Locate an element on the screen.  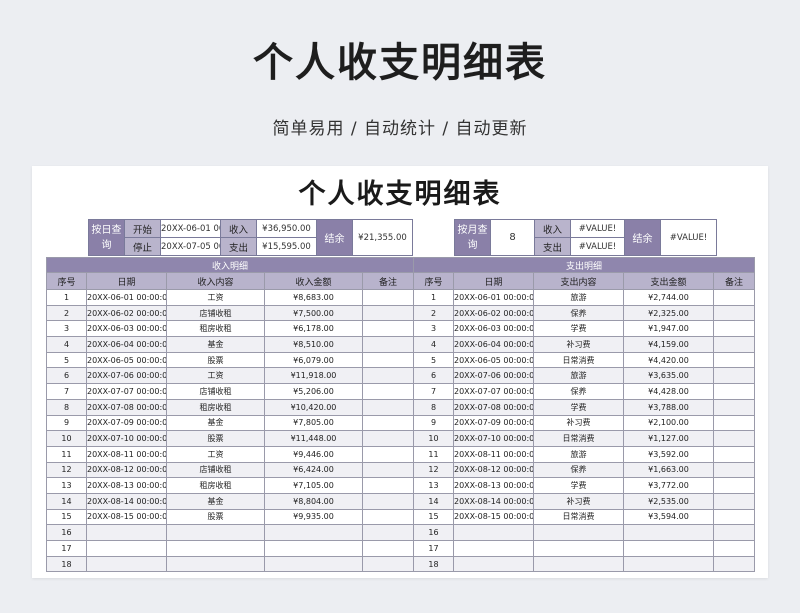
income-cell-date: 20XX-07-06 00:00:00 is located at coordinates (126, 376).